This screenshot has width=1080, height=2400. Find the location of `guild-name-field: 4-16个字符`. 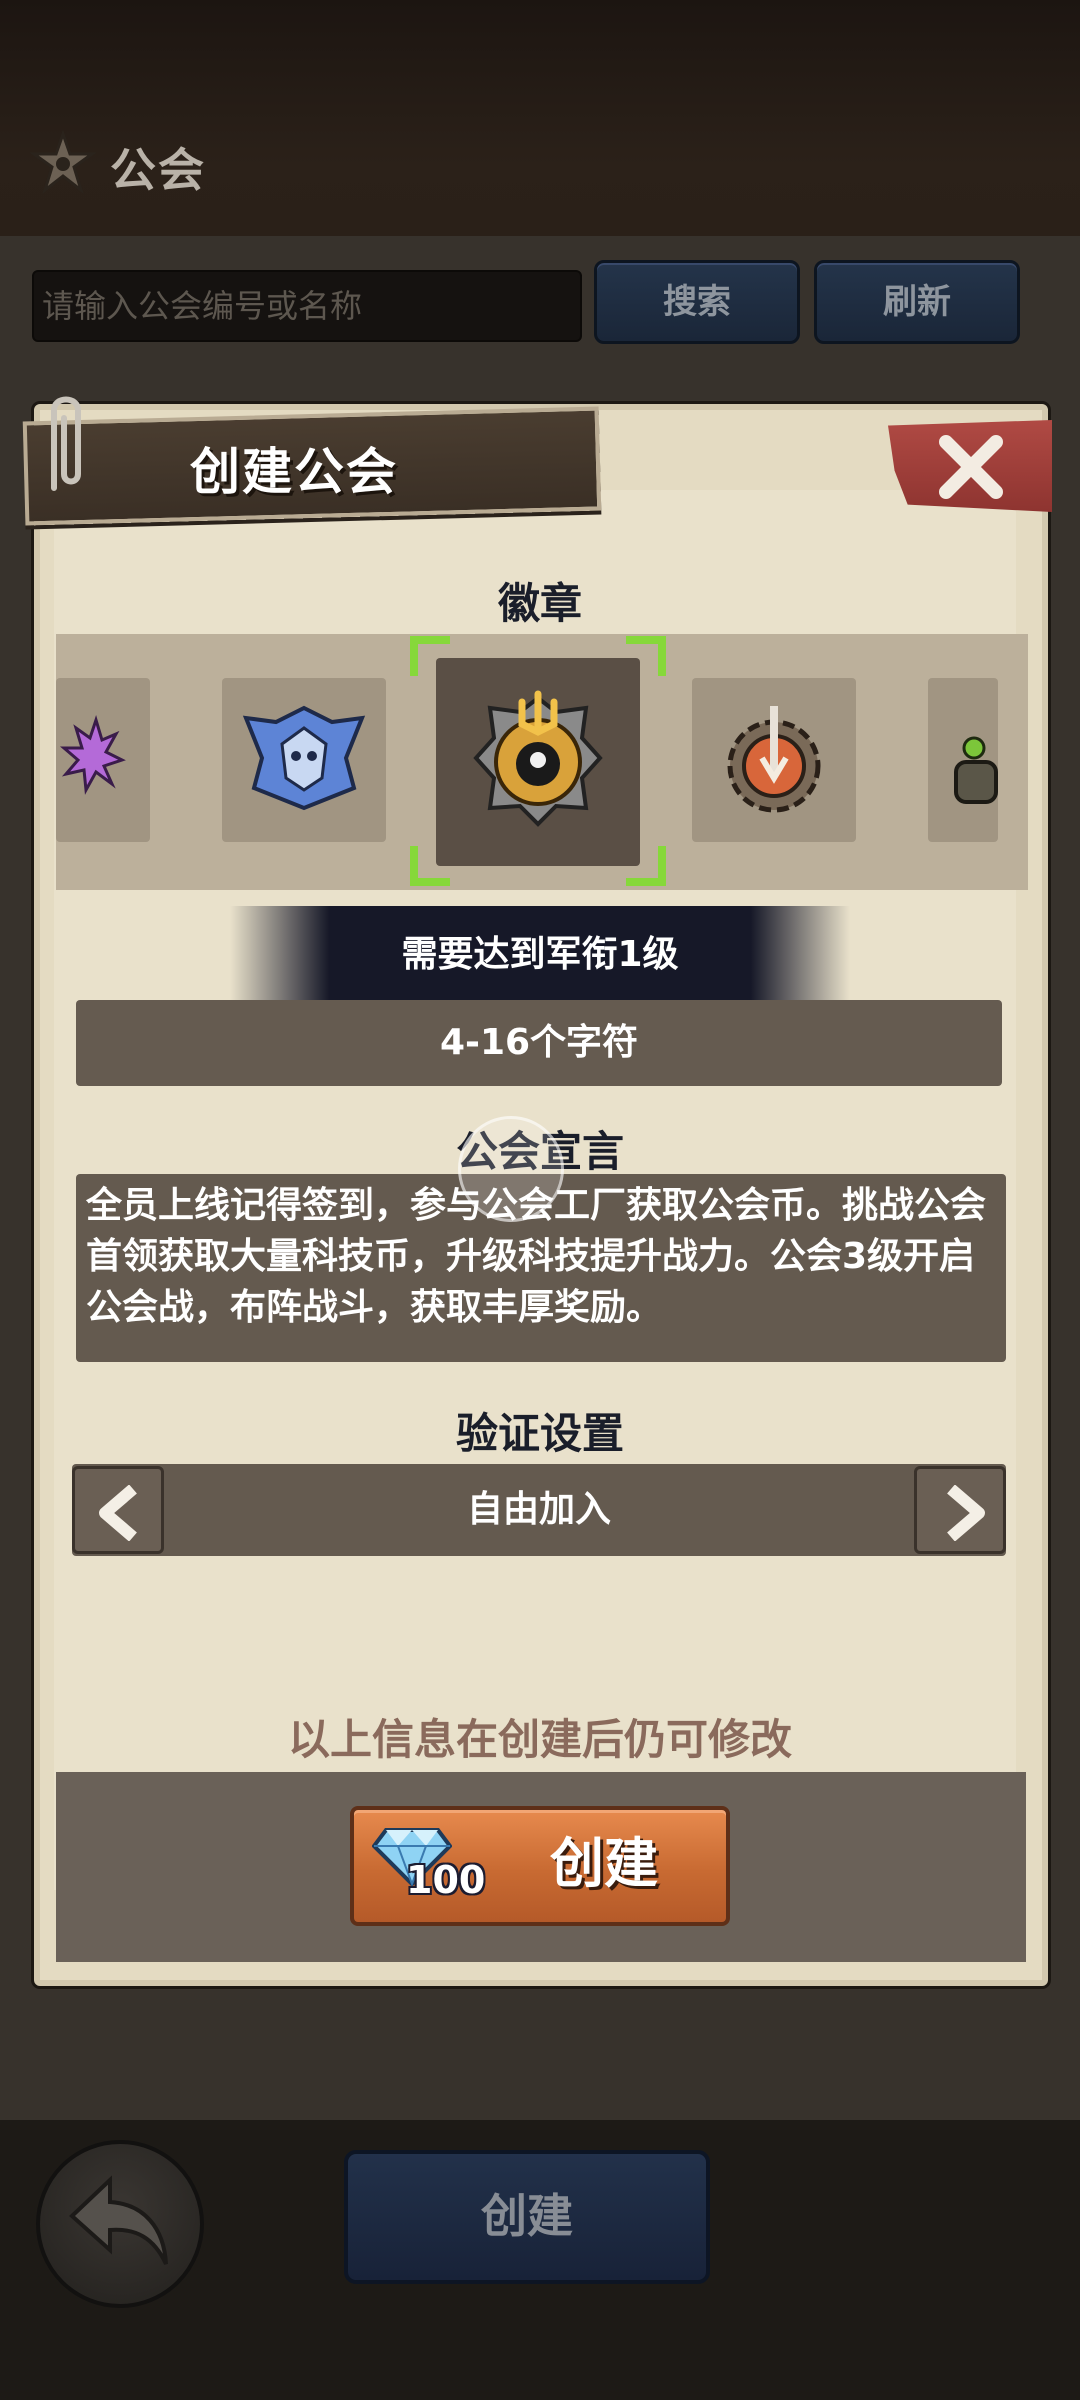

guild-name-field: 4-16个字符 is located at coordinates (539, 1043).